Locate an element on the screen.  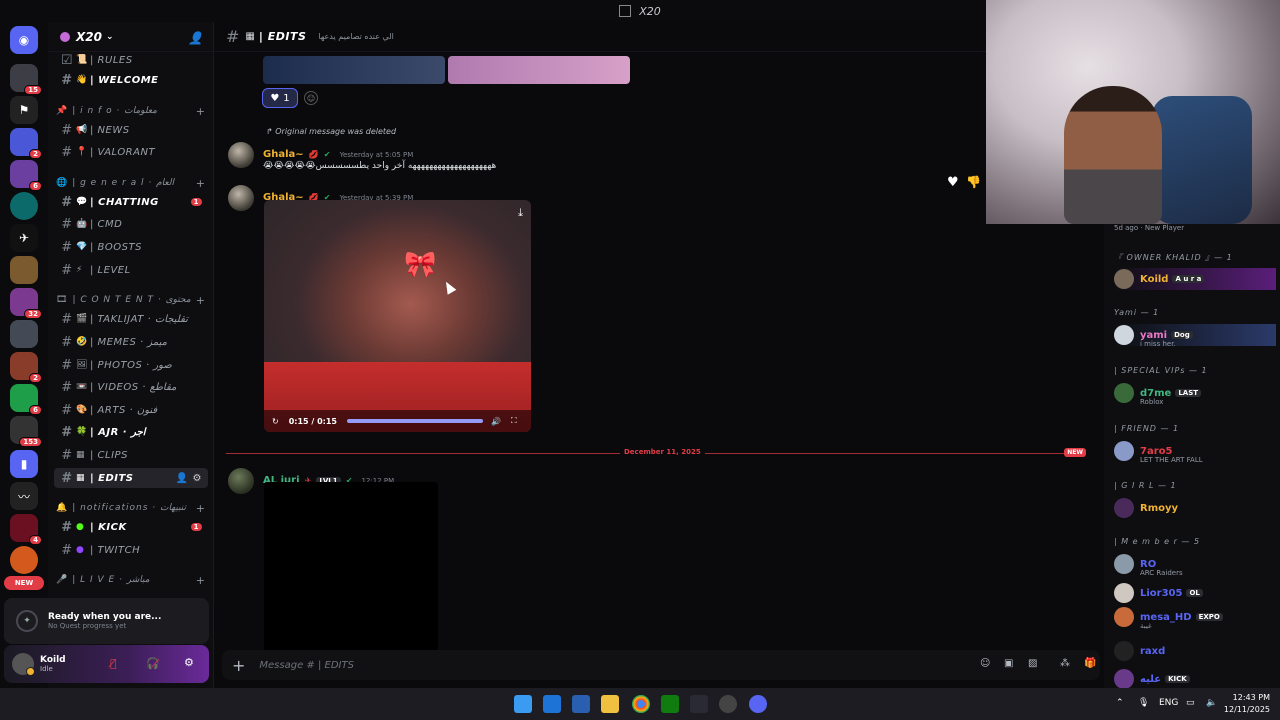
channel-ajr: # 🍀 | AJR · اجر is located at coordinates (131, 432).